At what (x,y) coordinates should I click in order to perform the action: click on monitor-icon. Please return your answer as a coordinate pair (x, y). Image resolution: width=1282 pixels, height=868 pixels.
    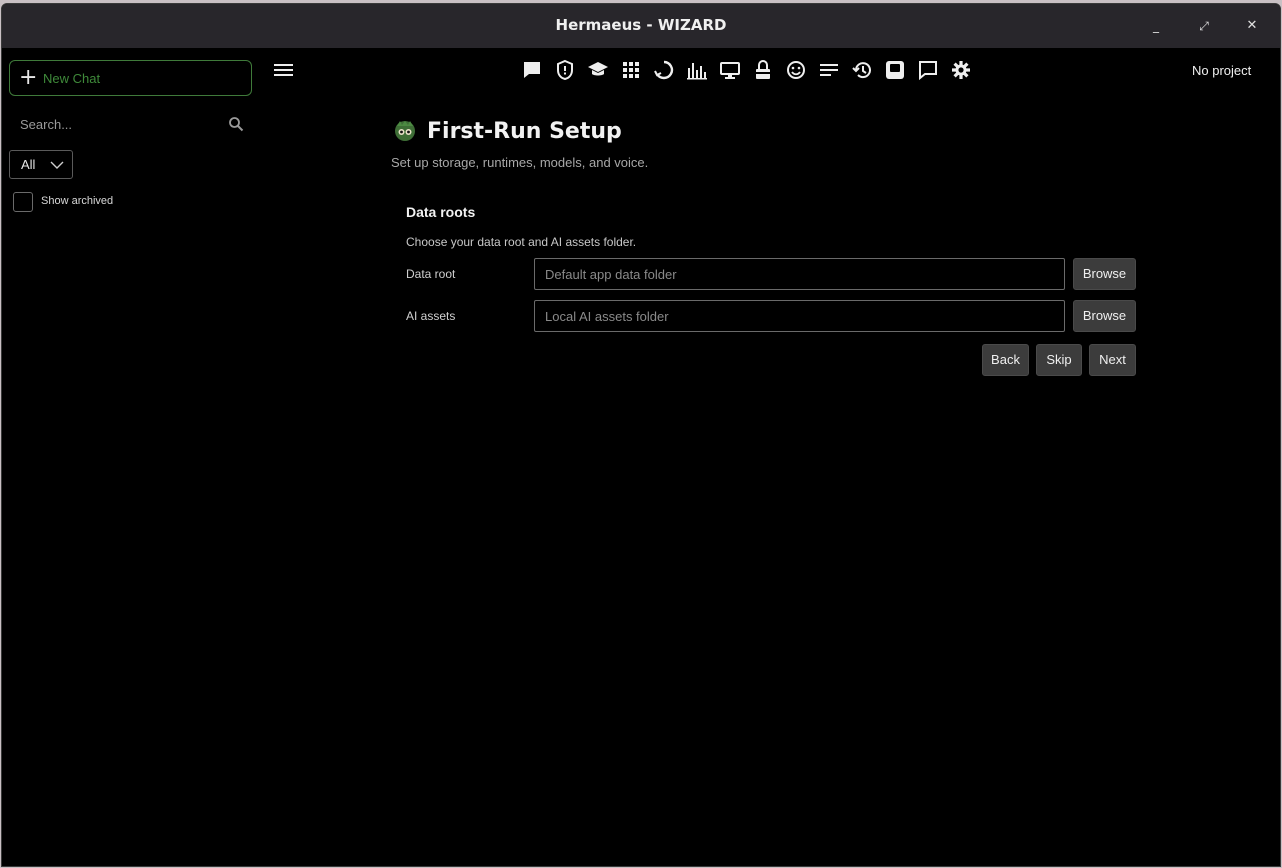
    Looking at the image, I should click on (730, 70).